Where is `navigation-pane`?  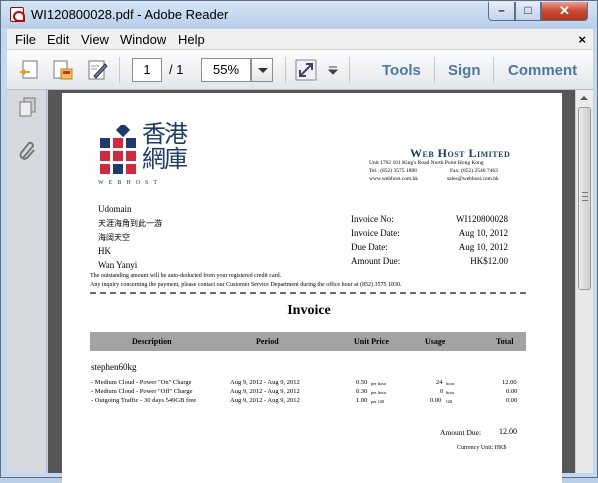
navigation-pane is located at coordinates (27, 281).